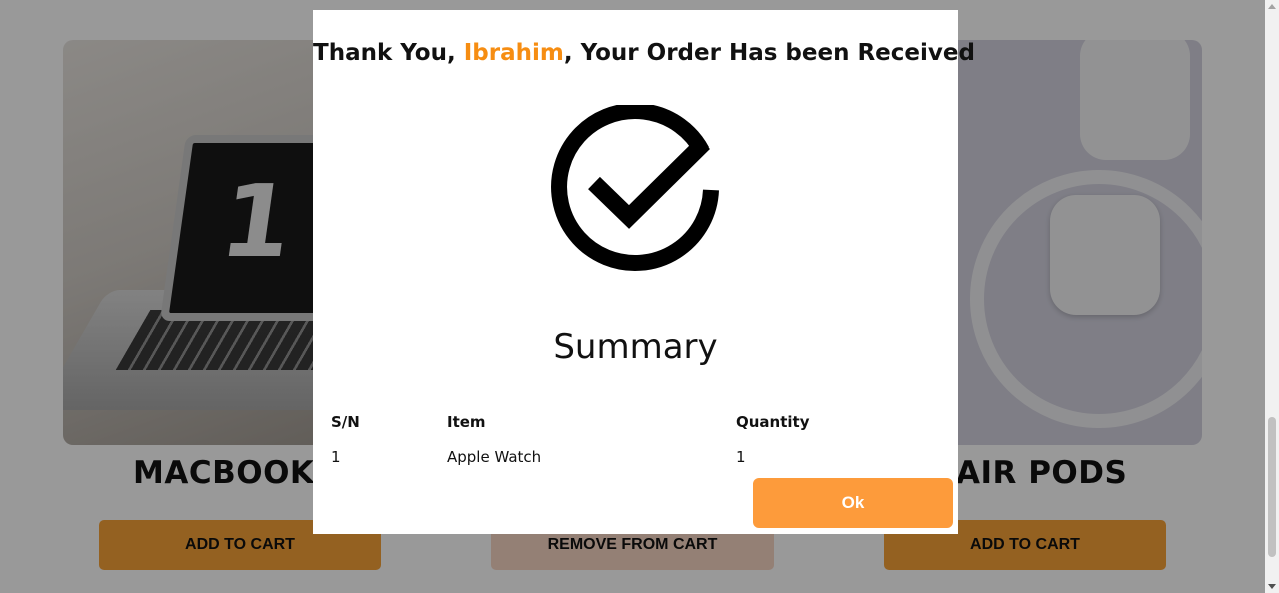 Image resolution: width=1279 pixels, height=593 pixels. Describe the element at coordinates (773, 422) in the screenshot. I see `header-quantity: Quantity` at that location.